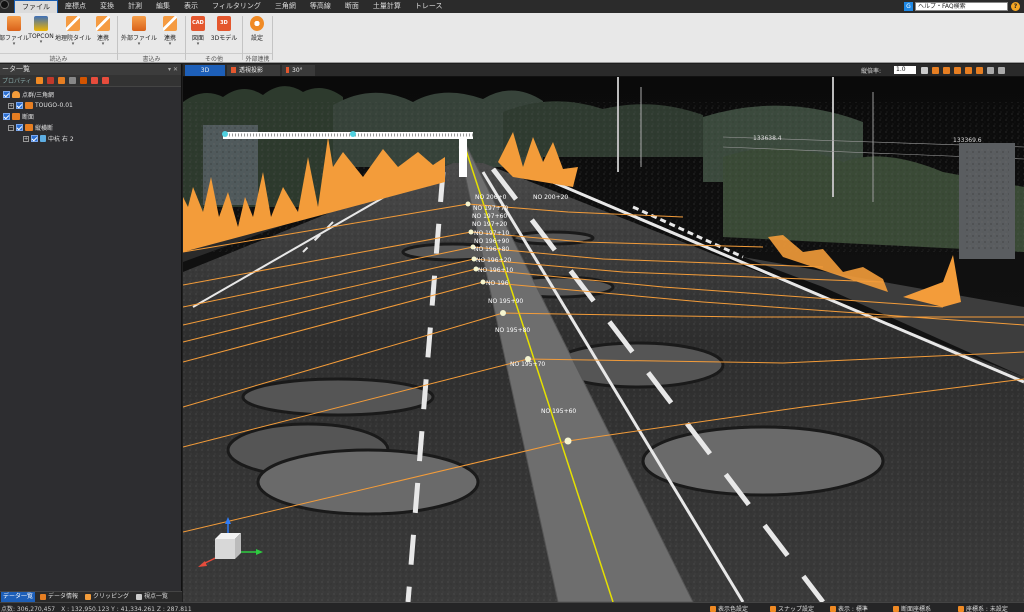  What do you see at coordinates (205, 70) in the screenshot?
I see `tab-3d: 3D` at bounding box center [205, 70].